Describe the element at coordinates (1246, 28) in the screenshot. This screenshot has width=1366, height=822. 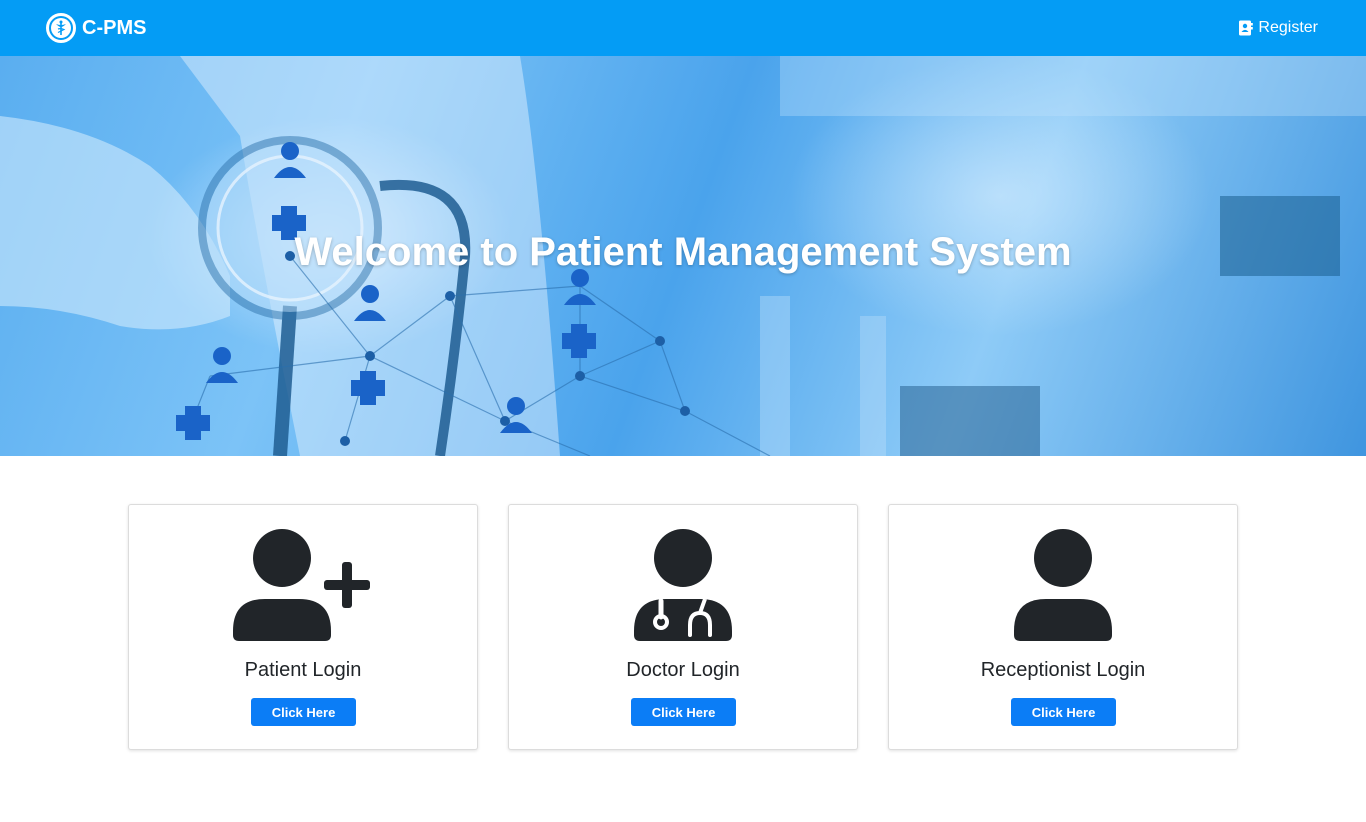
I see `address-book-icon` at that location.